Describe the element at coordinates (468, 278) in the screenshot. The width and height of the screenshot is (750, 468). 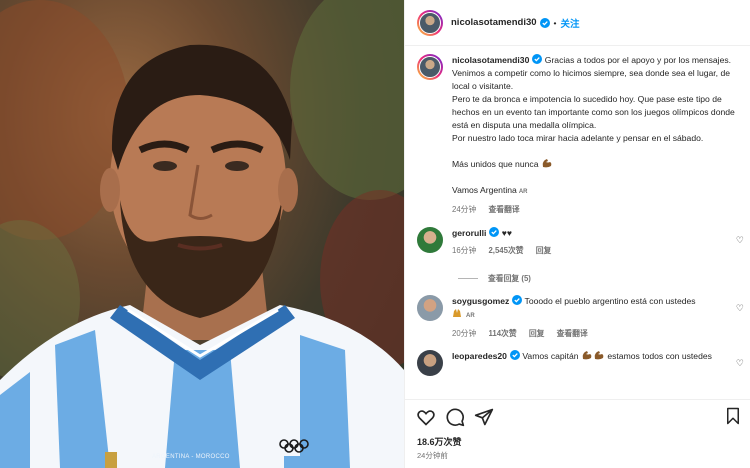
I see `replies-divider` at that location.